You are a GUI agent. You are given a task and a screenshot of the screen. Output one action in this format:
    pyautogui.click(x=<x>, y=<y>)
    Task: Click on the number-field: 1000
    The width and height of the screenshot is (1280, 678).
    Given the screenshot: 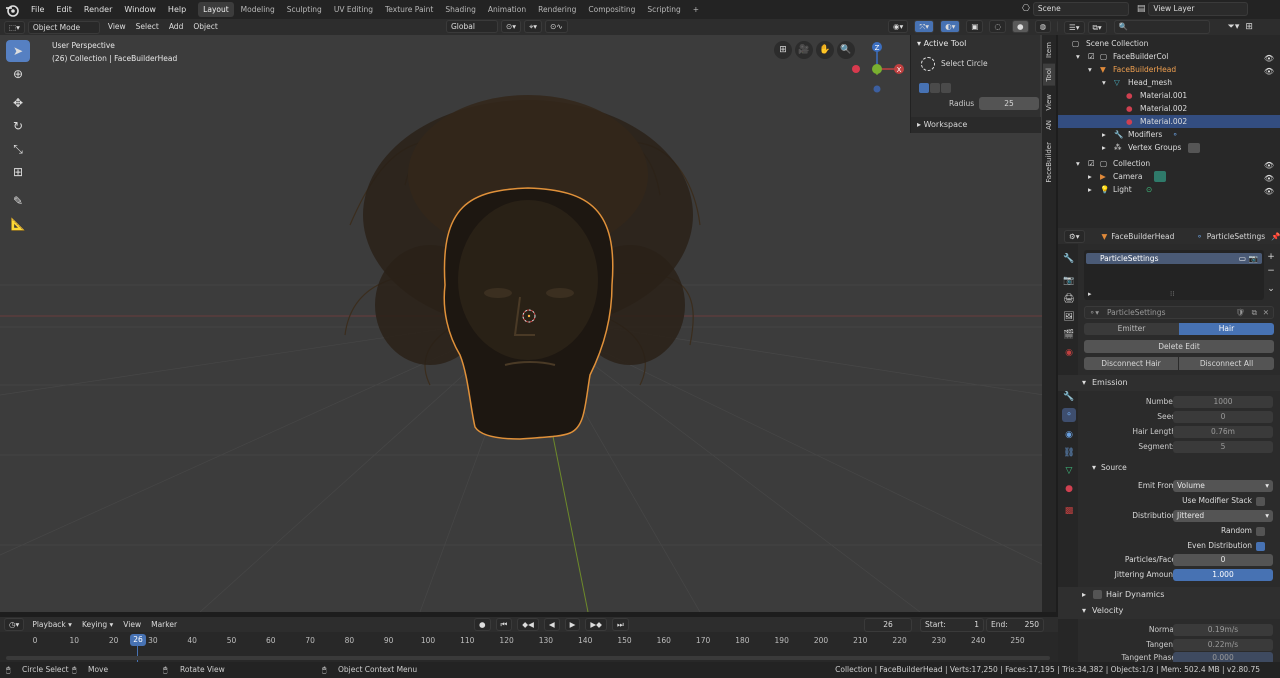 What is the action you would take?
    pyautogui.click(x=1223, y=402)
    